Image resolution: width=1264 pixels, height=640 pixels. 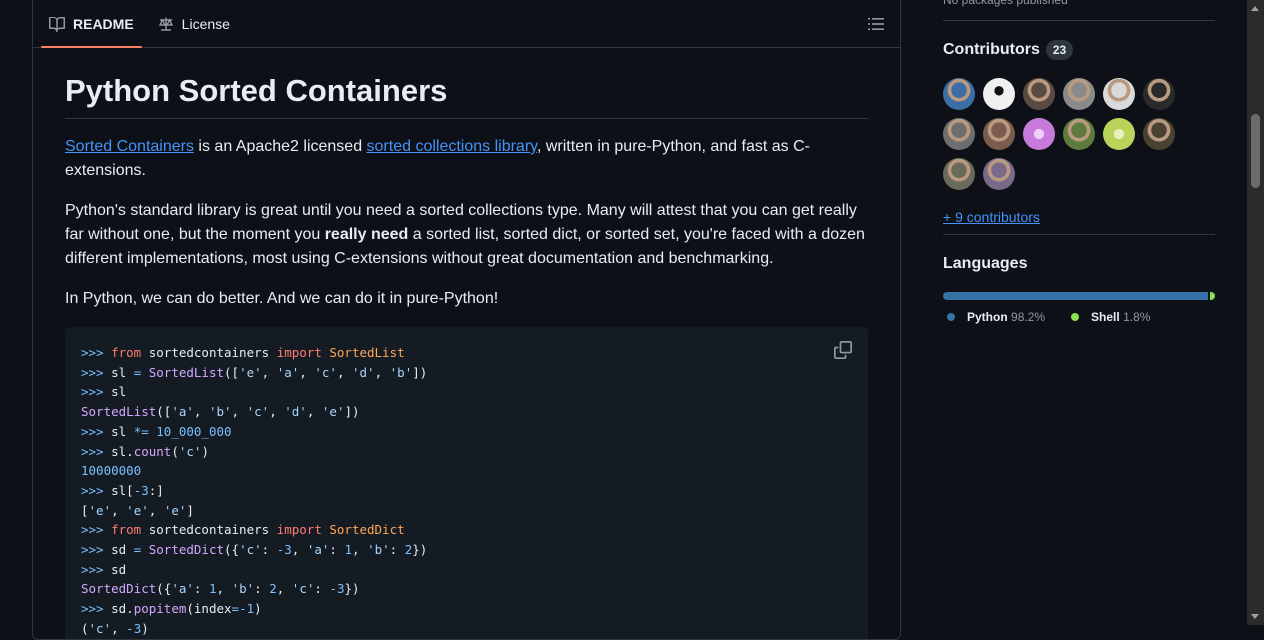 What do you see at coordinates (57, 24) in the screenshot?
I see `book-icon` at bounding box center [57, 24].